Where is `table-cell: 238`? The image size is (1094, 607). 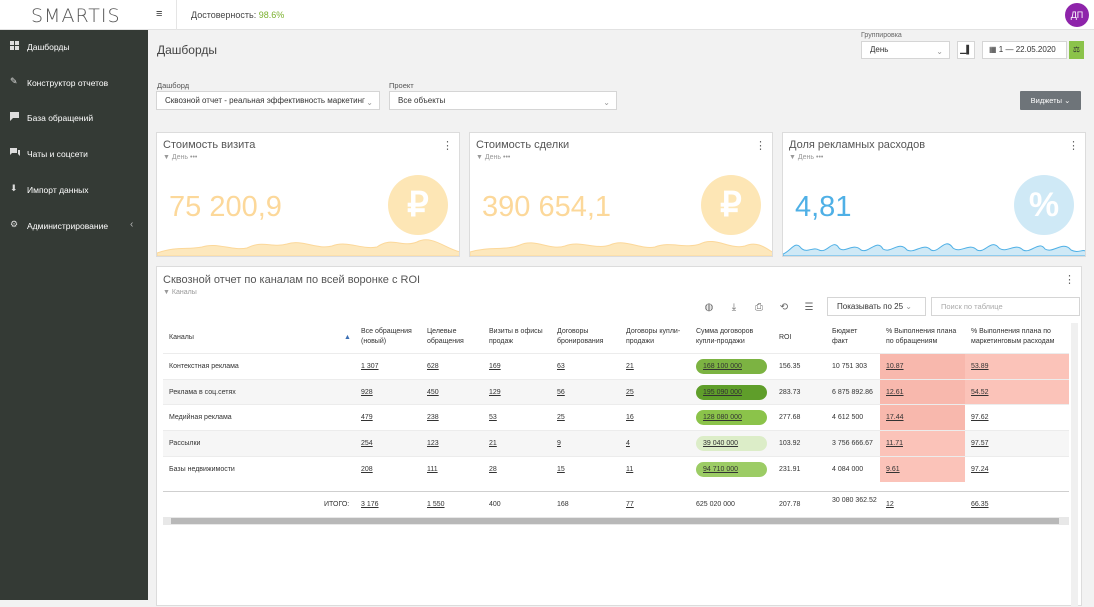
table-cell: 238 is located at coordinates (433, 418).